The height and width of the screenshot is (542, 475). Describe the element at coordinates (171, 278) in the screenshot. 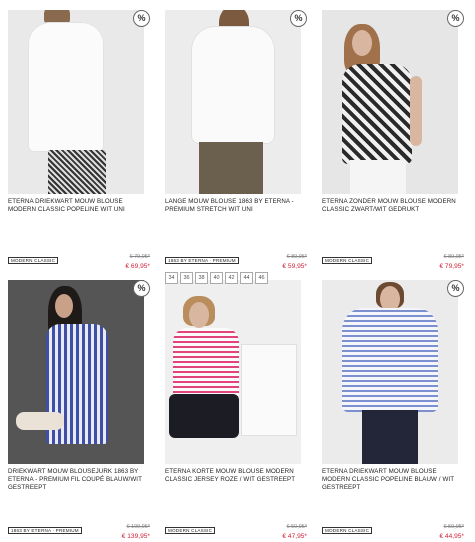

I see `size-option: 34` at that location.